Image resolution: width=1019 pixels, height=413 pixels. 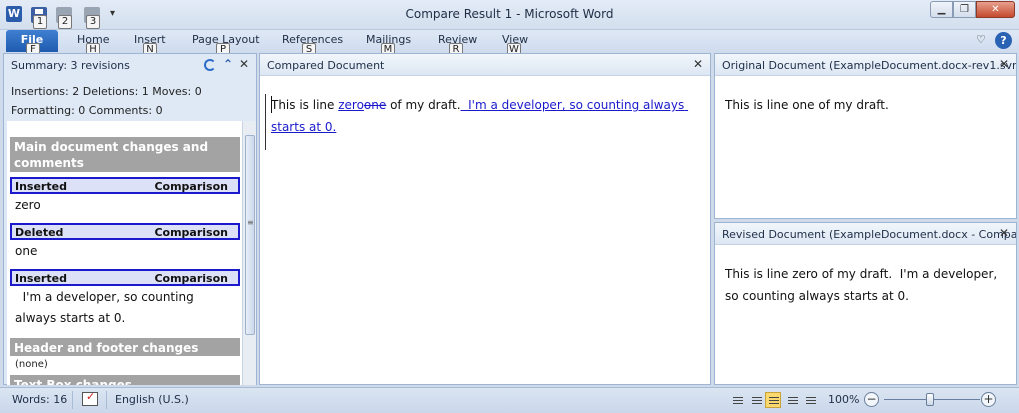 What do you see at coordinates (125, 154) in the screenshot?
I see `group-main-document: Main document changes and comments` at bounding box center [125, 154].